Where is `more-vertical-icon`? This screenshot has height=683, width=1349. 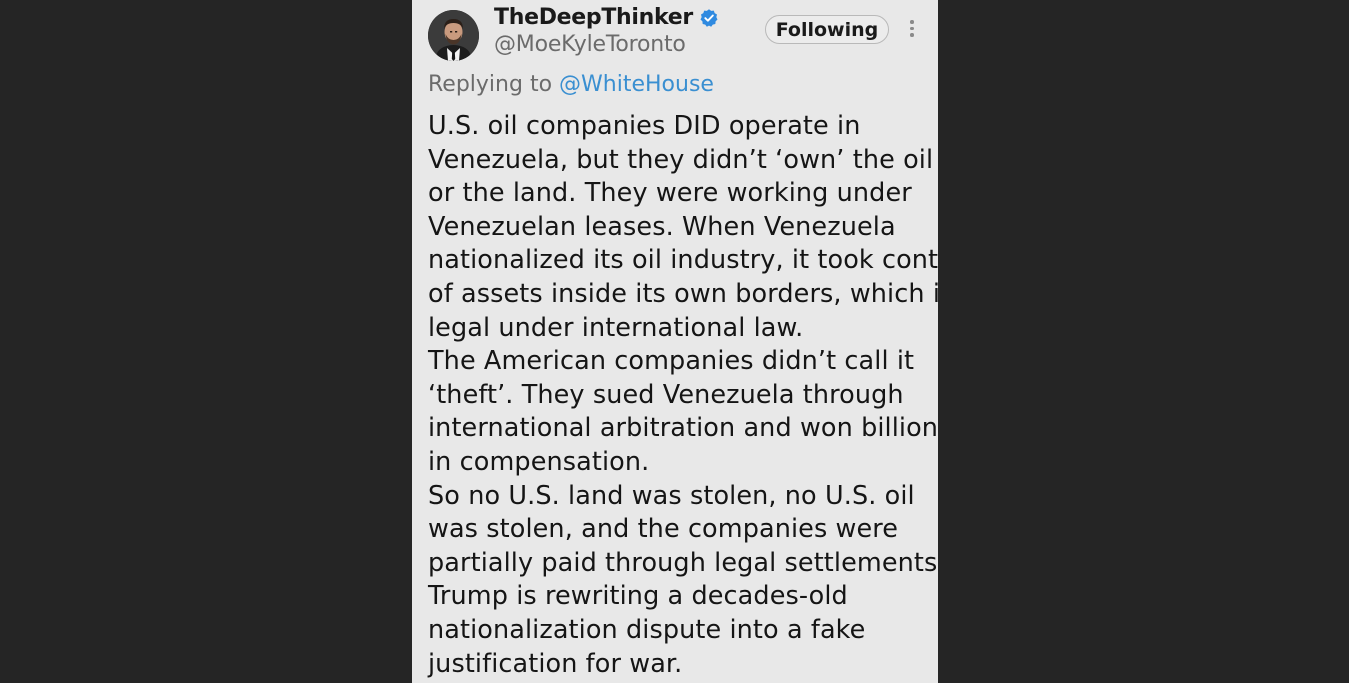 more-vertical-icon is located at coordinates (912, 30).